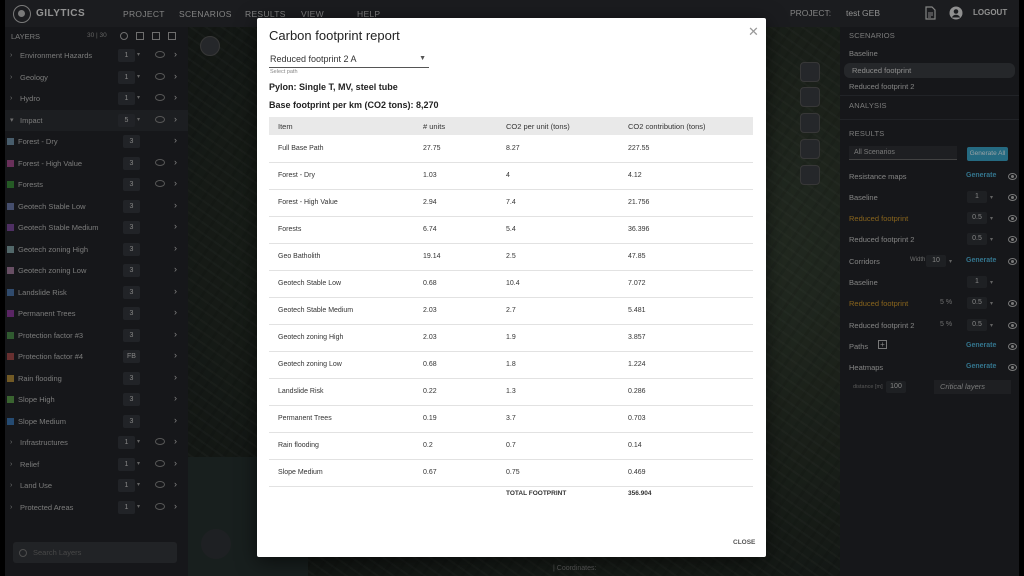 This screenshot has height=576, width=1024. I want to click on cell-item: Geo Batholith, so click(341, 257).